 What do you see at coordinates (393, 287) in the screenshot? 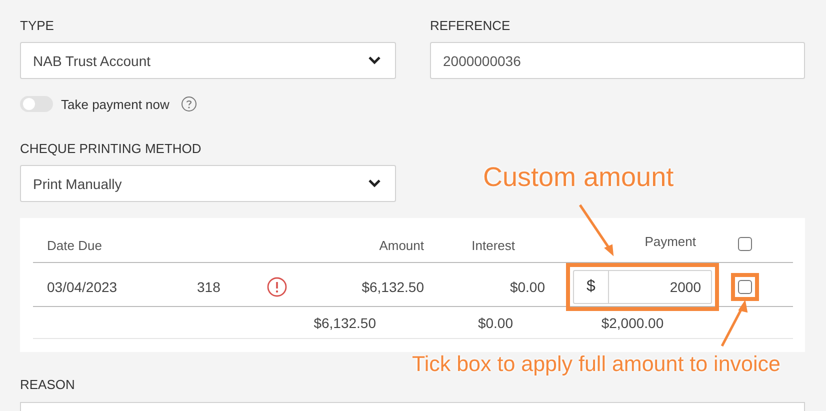
I see `table-cell: $6,132.50` at bounding box center [393, 287].